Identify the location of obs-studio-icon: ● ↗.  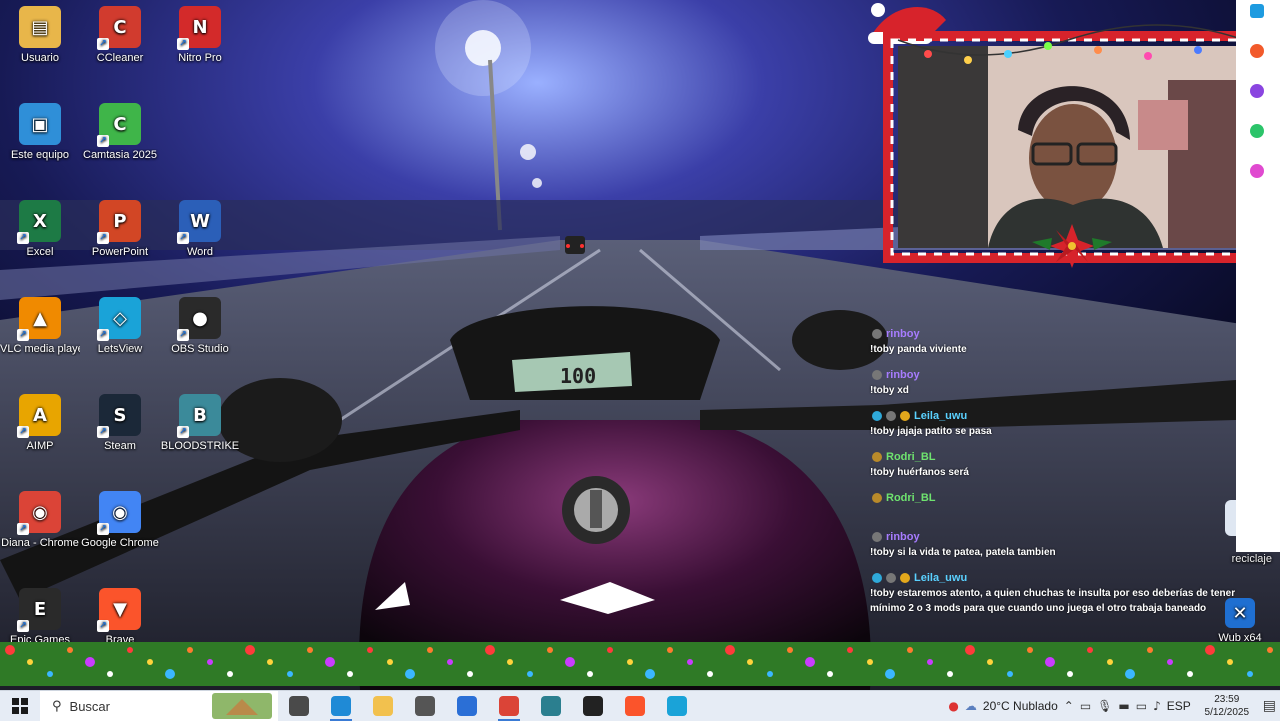
(199, 319).